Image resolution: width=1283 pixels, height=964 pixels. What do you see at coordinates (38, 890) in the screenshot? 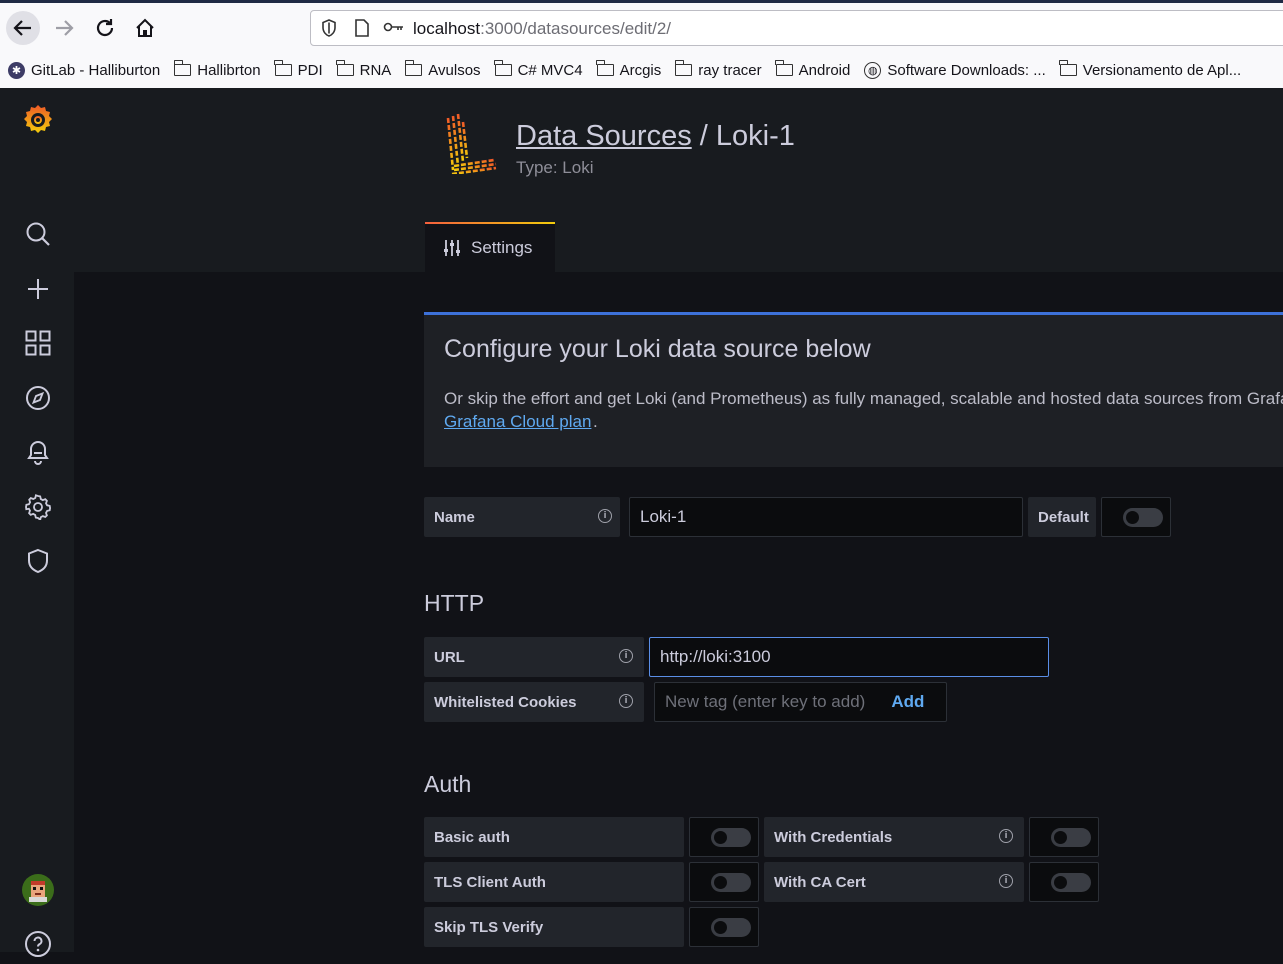
I see `avatar` at bounding box center [38, 890].